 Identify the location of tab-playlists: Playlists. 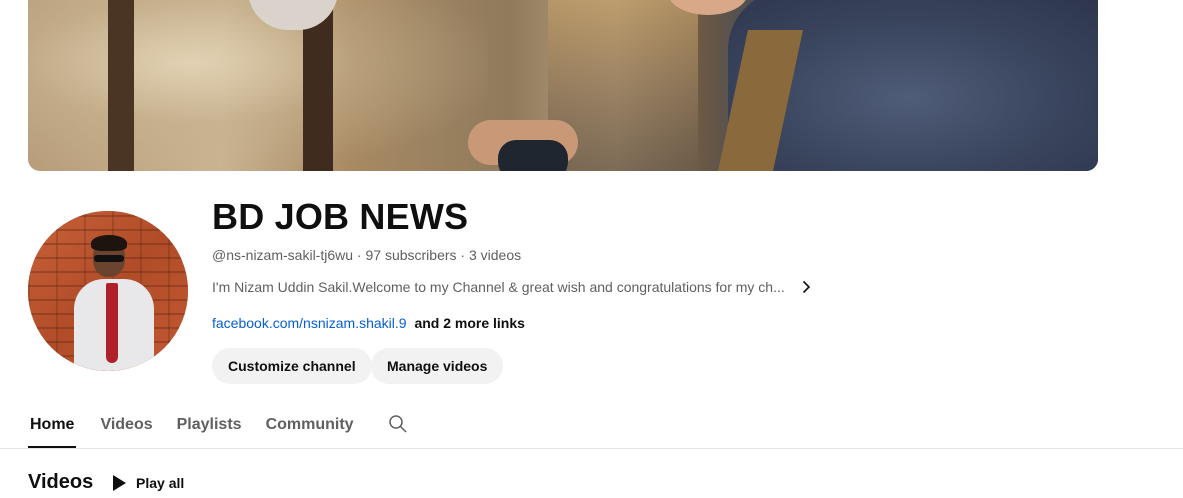
(209, 424).